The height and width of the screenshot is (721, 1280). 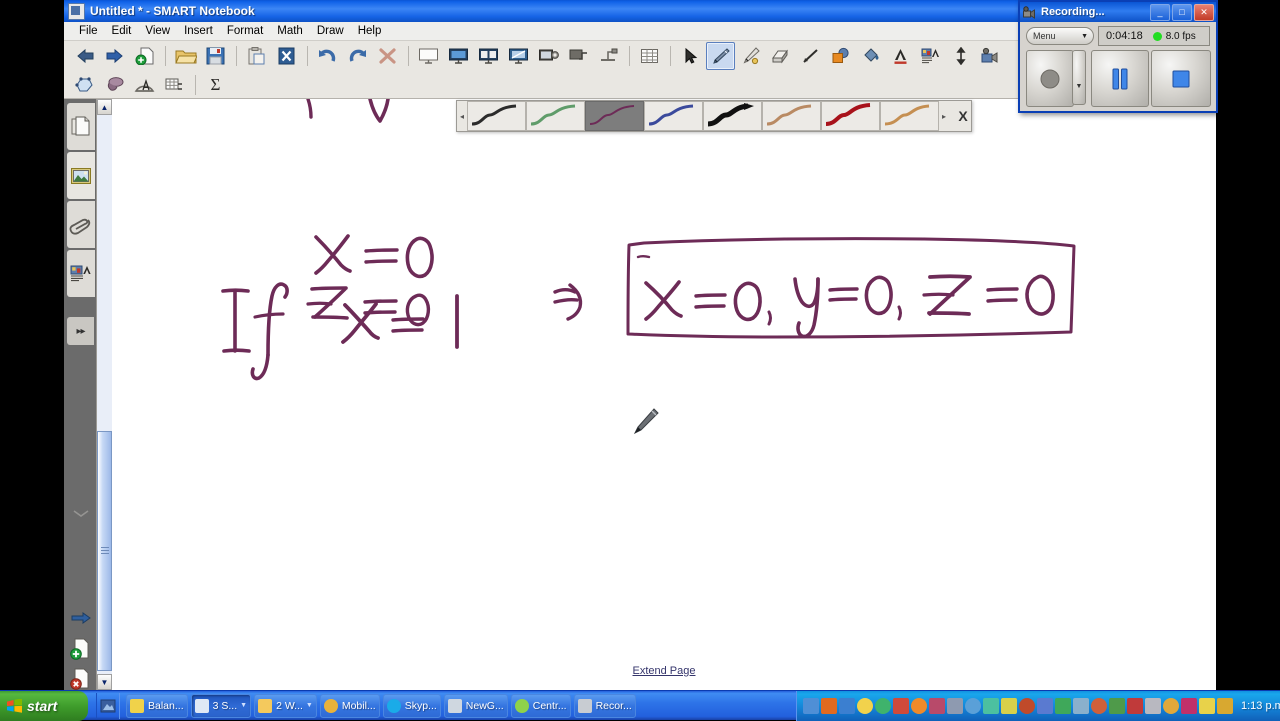 What do you see at coordinates (144, 85) in the screenshot?
I see `measurement-tools-icon` at bounding box center [144, 85].